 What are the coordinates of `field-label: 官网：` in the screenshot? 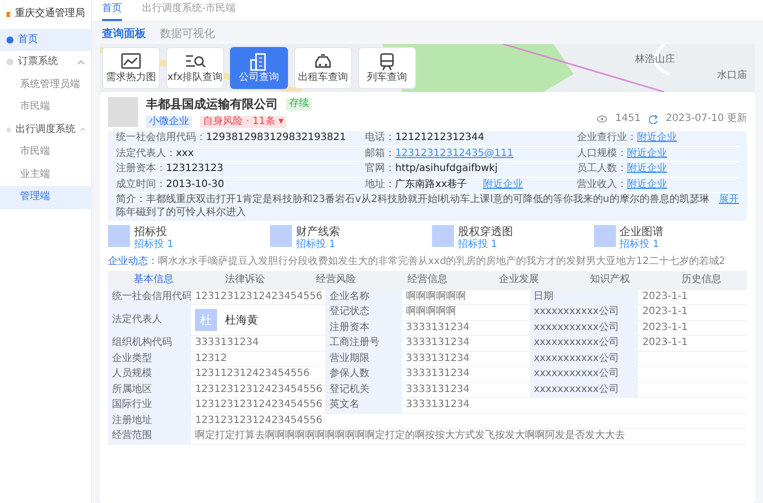 It's located at (380, 168).